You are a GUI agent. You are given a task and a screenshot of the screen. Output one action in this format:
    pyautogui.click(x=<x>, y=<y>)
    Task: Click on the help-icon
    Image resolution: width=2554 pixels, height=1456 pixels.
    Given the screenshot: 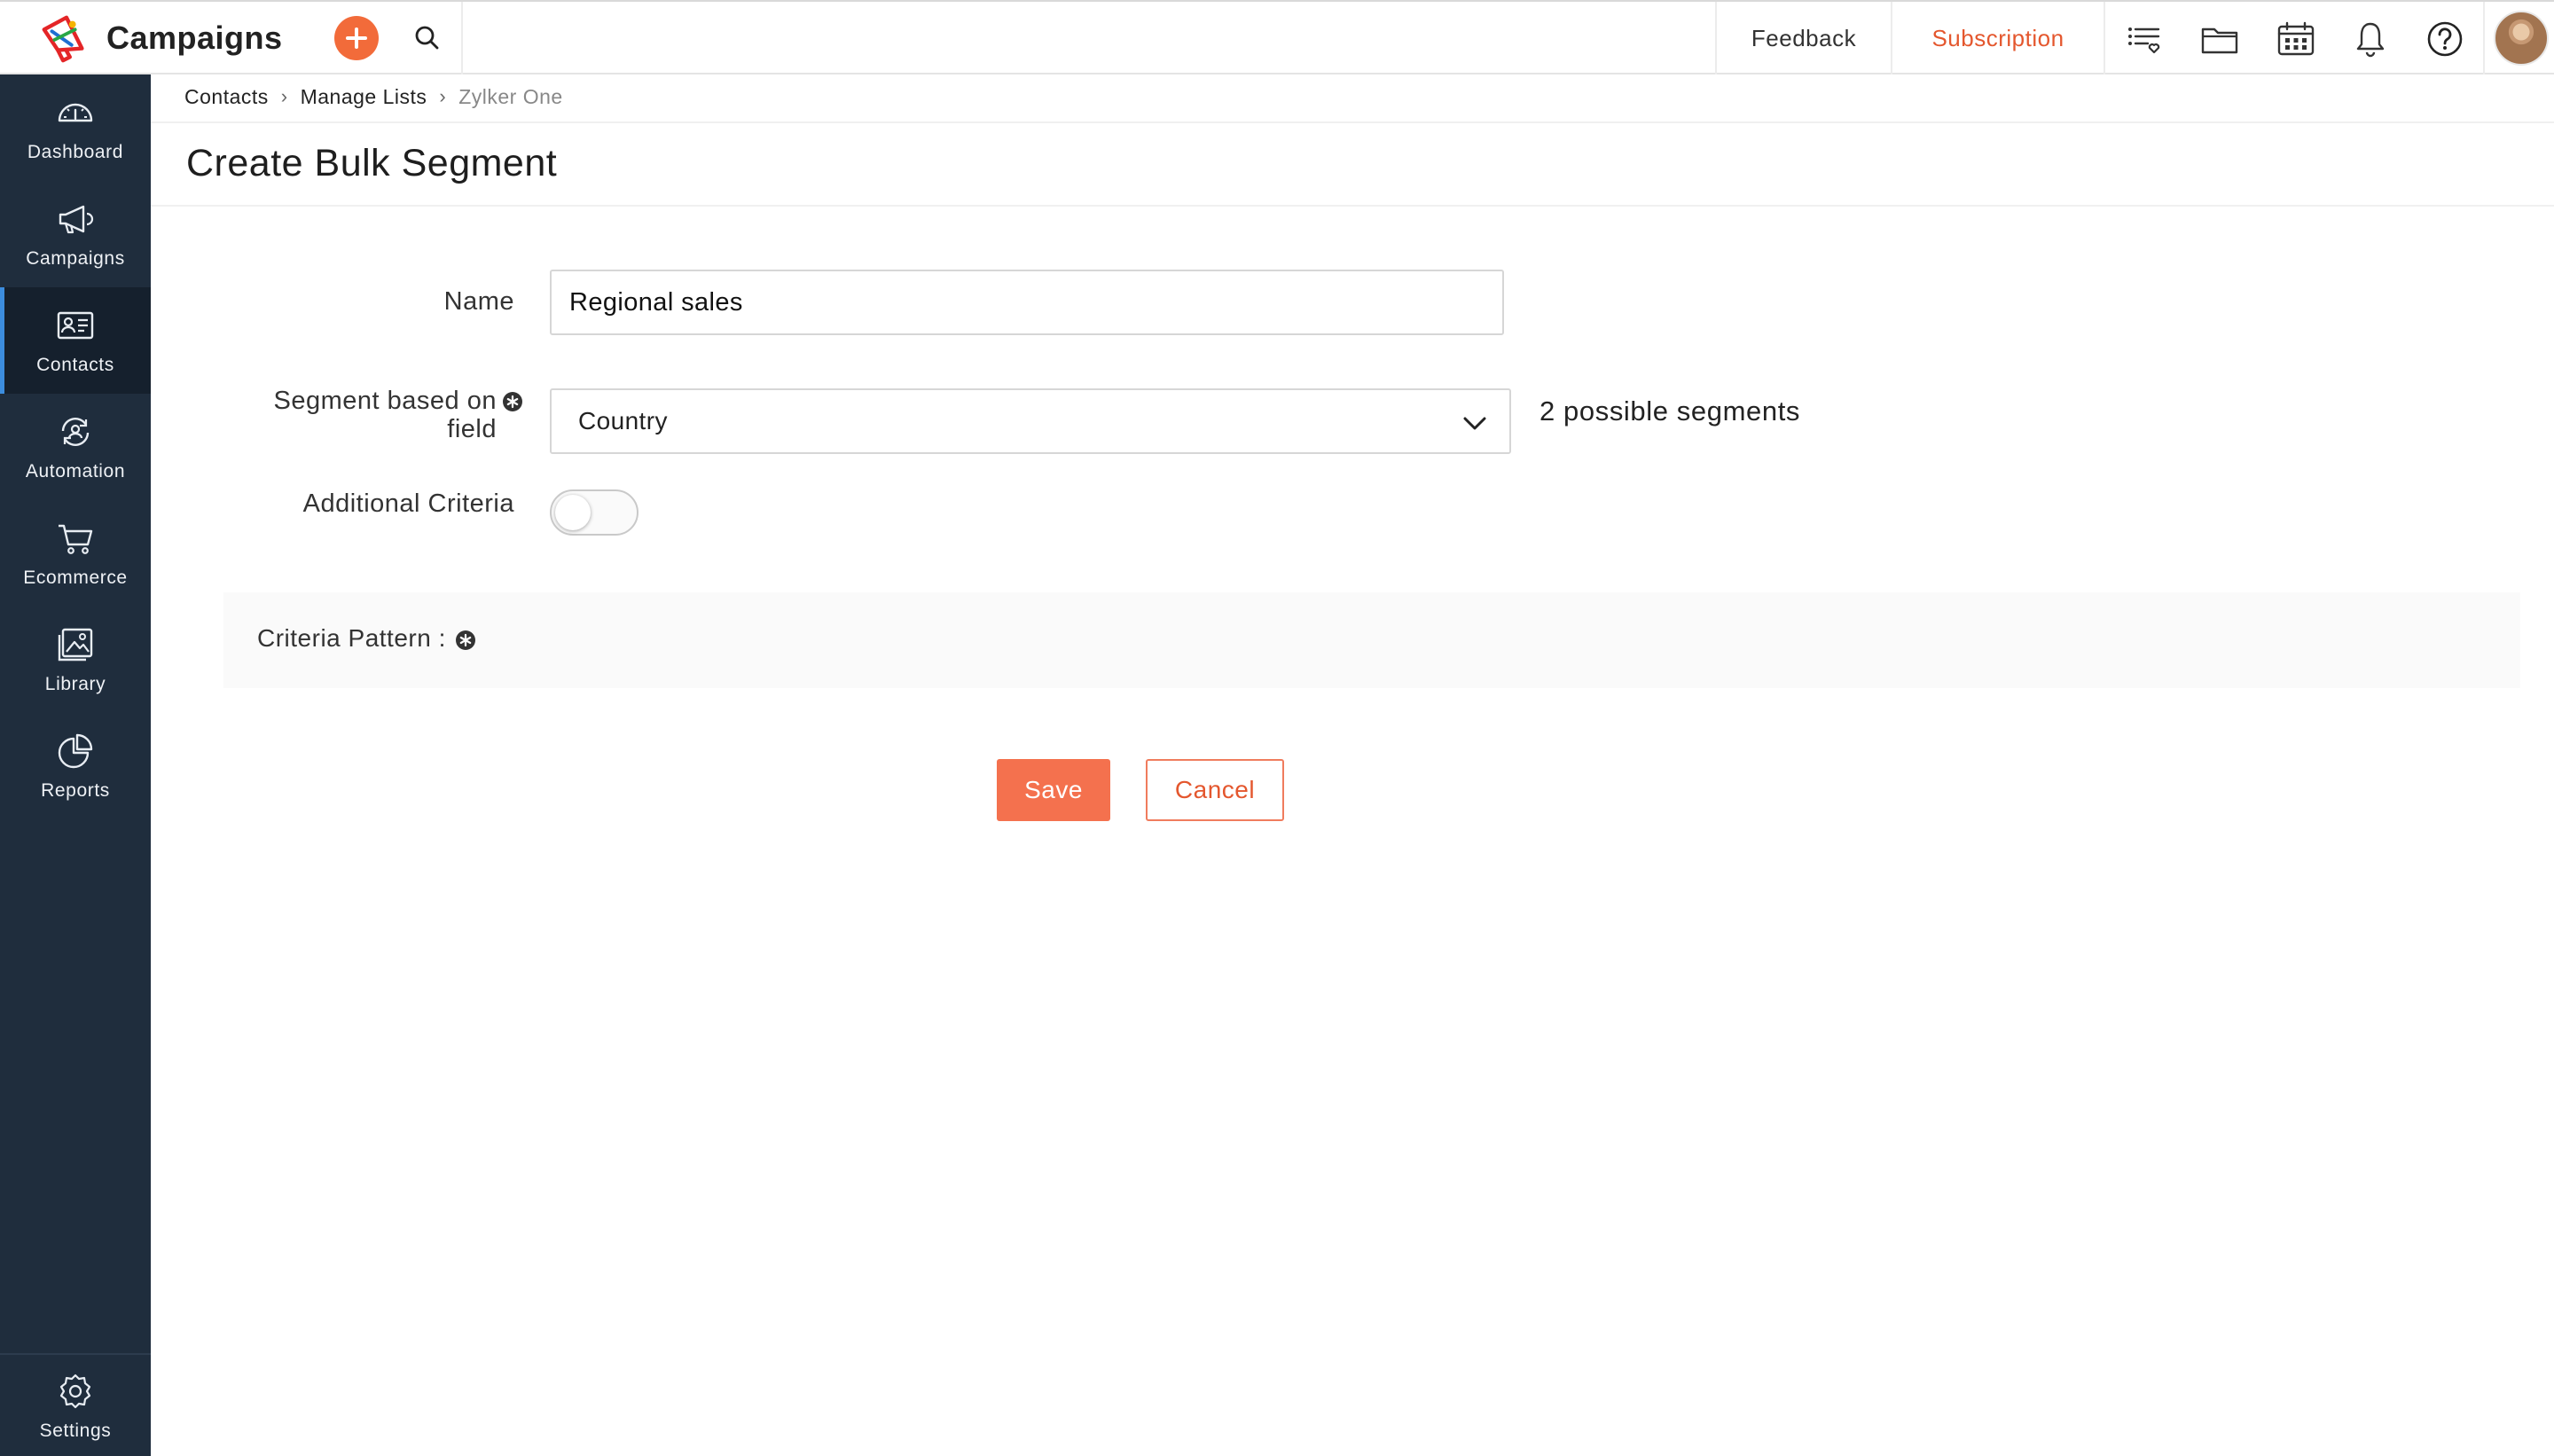 What is the action you would take?
    pyautogui.click(x=2445, y=39)
    